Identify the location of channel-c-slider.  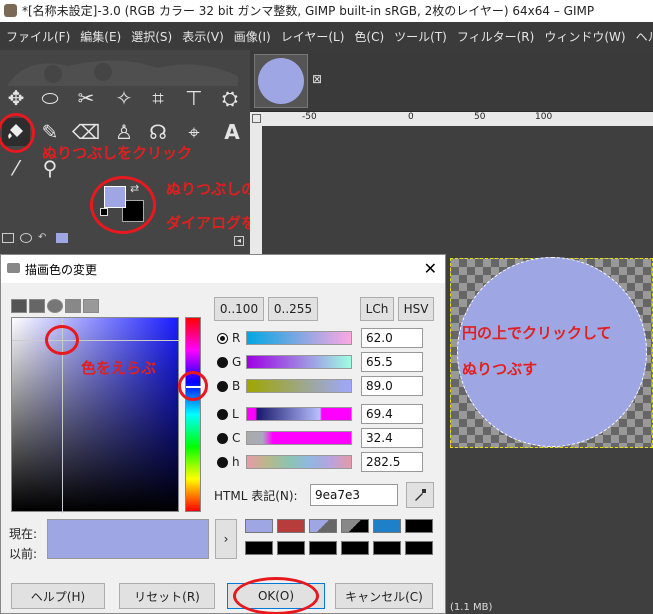
(299, 438).